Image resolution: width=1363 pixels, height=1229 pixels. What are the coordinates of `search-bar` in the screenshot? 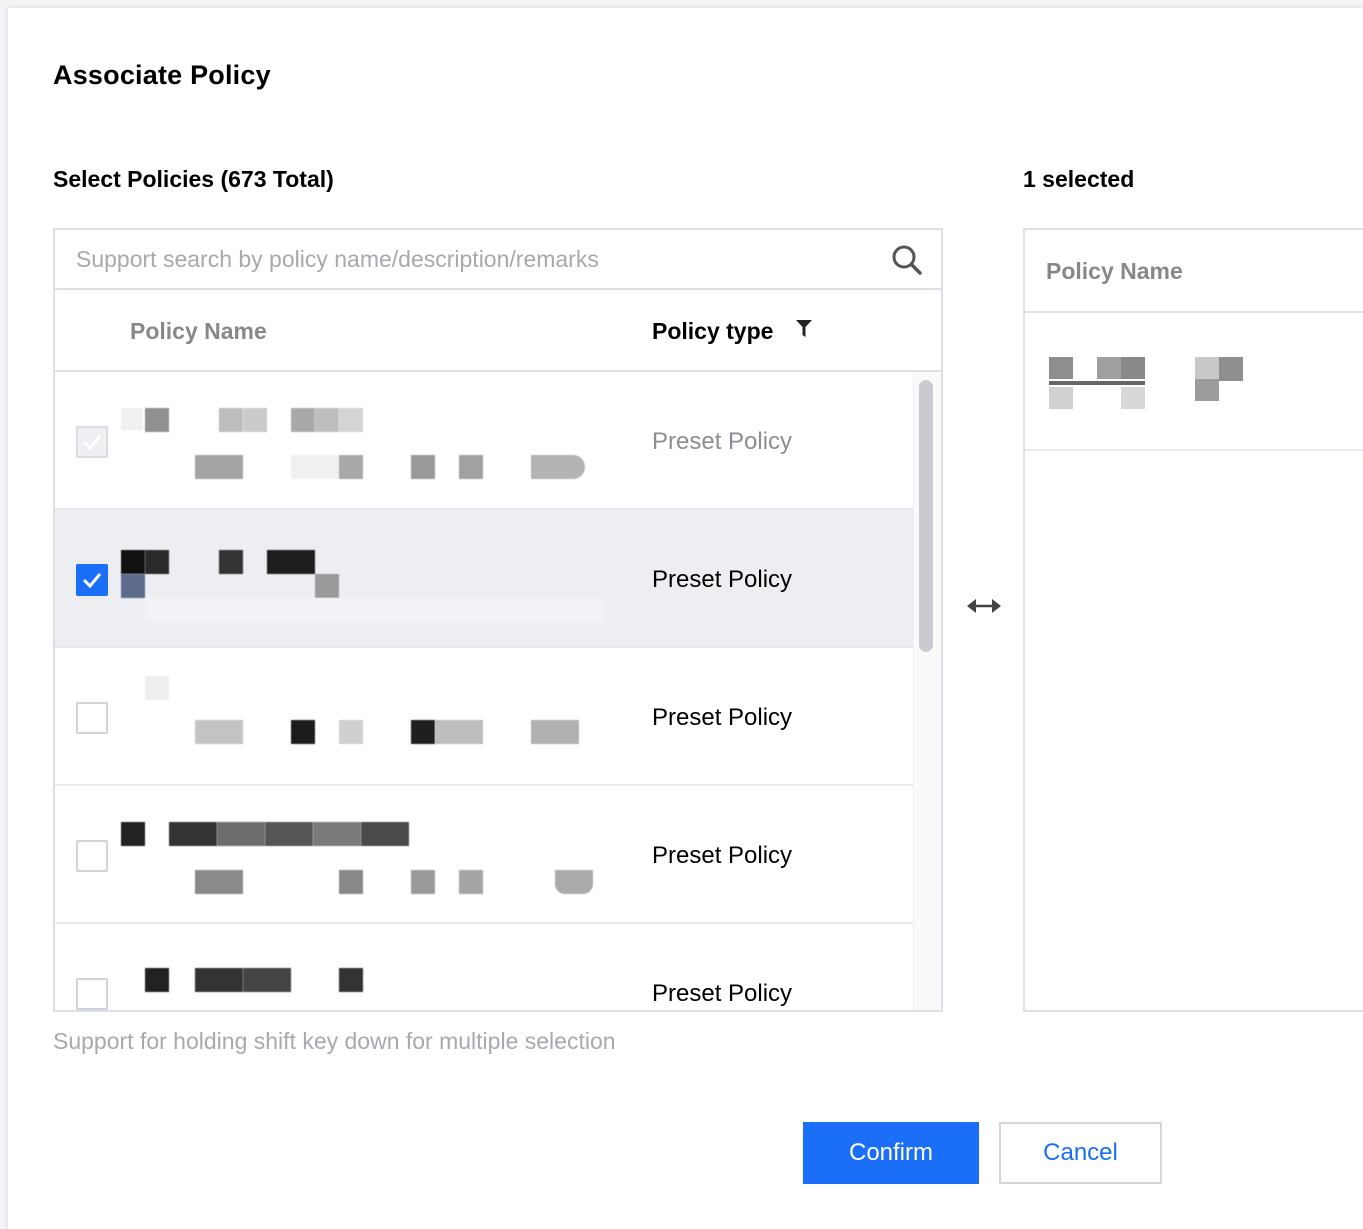 It's located at (498, 260).